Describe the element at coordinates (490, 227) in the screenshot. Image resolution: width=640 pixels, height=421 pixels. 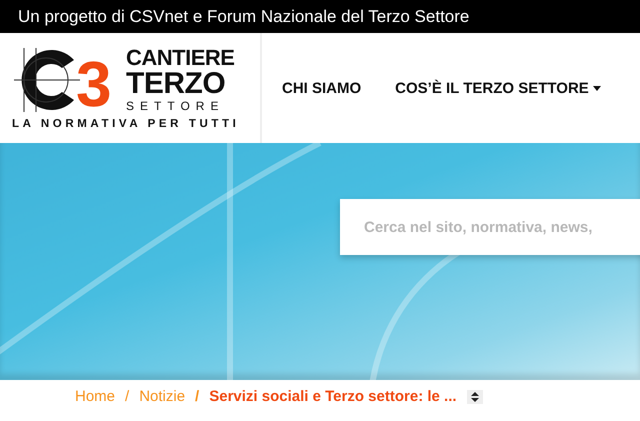
I see `search-field: Cerca nel sito, normativa, news,` at that location.